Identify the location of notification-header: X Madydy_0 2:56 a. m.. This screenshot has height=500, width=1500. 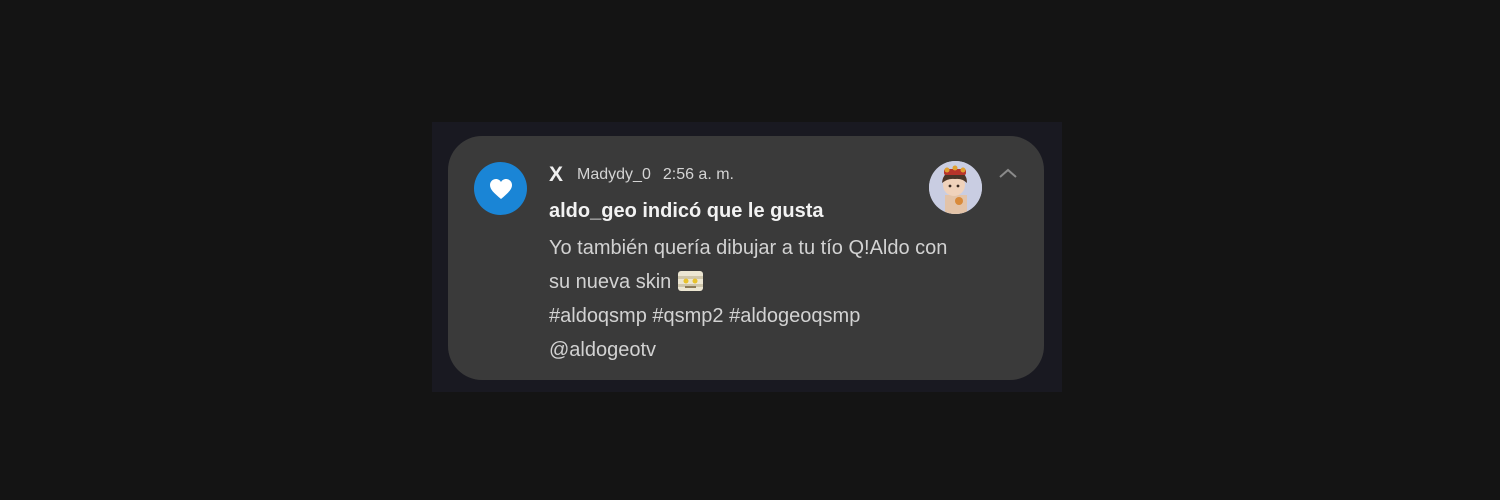
(641, 175).